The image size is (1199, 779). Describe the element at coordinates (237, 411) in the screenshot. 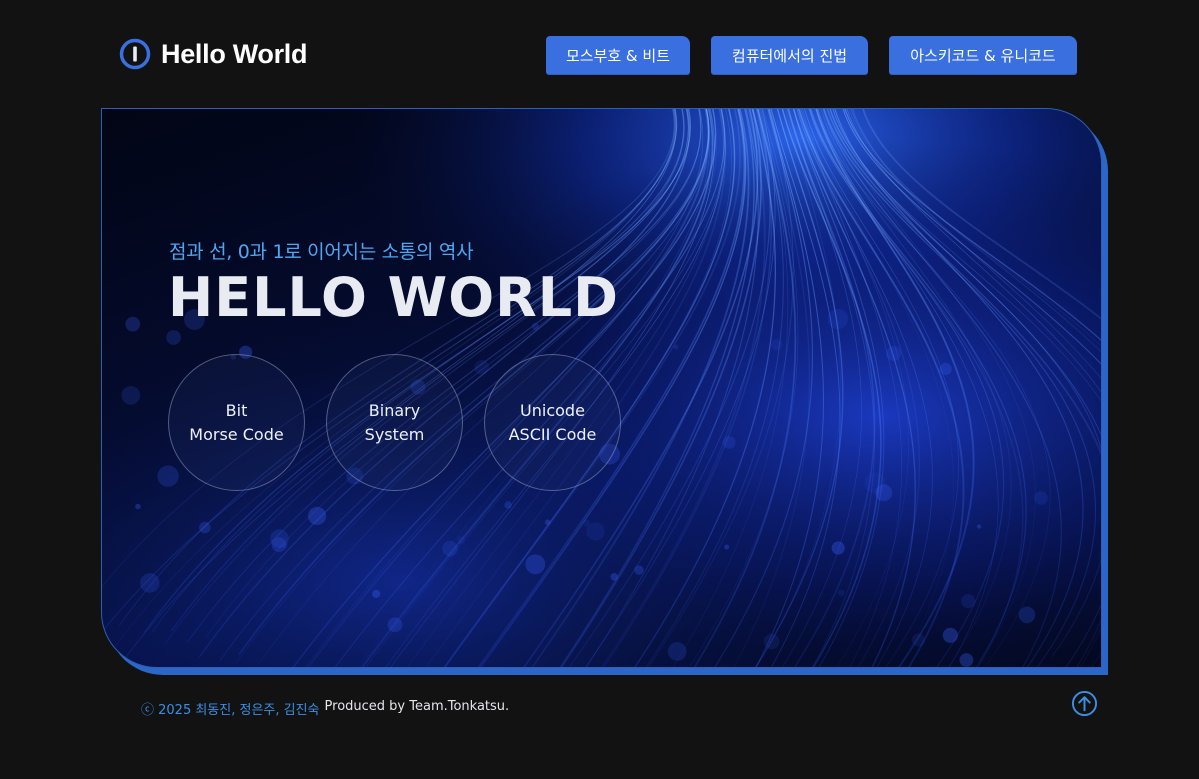

I see `circle-line1: Bit` at that location.